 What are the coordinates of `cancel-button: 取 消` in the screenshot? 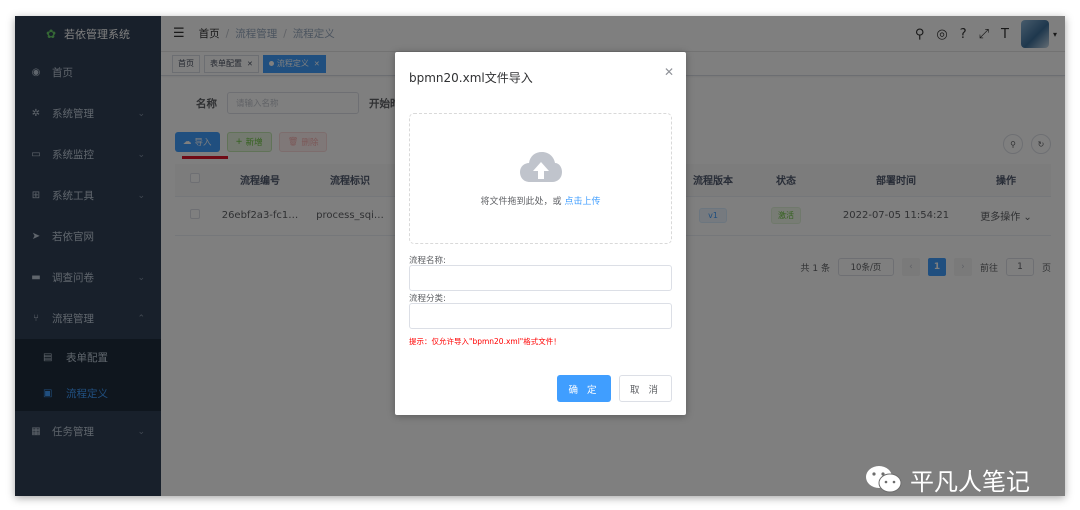 It's located at (645, 388).